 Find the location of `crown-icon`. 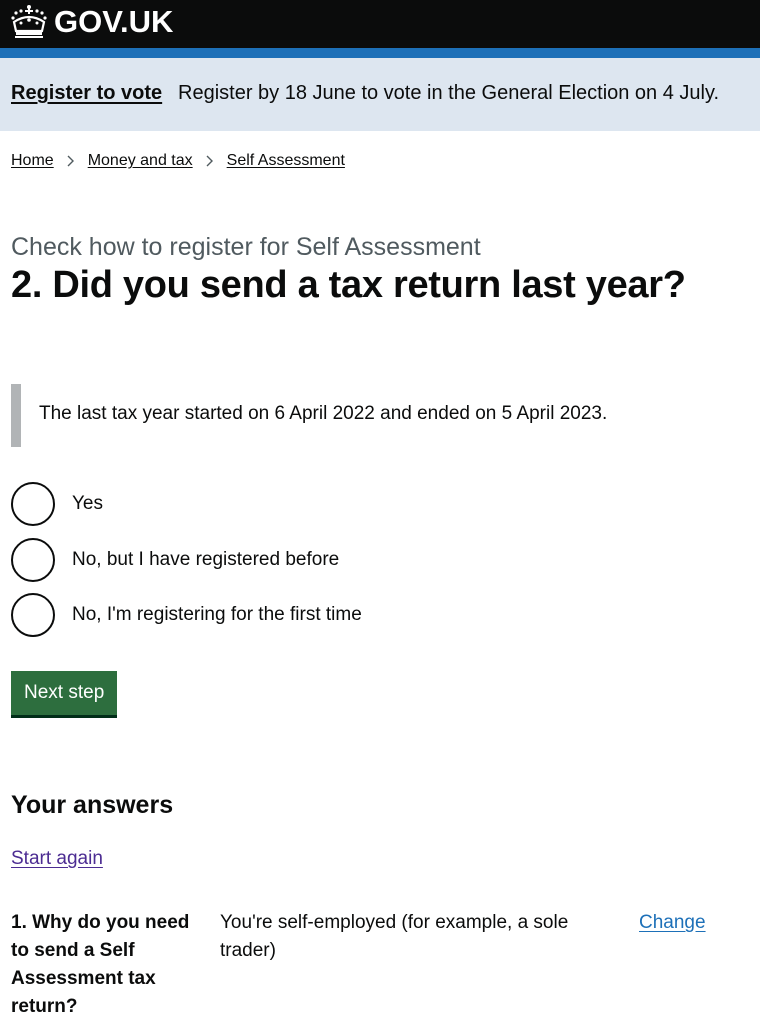

crown-icon is located at coordinates (29, 21).